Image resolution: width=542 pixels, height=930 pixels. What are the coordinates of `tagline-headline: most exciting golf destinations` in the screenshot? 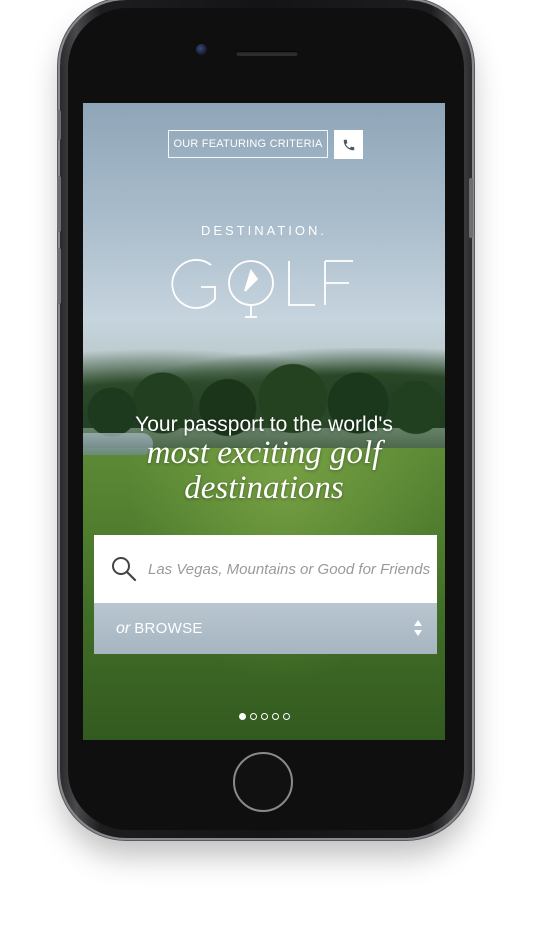 It's located at (264, 471).